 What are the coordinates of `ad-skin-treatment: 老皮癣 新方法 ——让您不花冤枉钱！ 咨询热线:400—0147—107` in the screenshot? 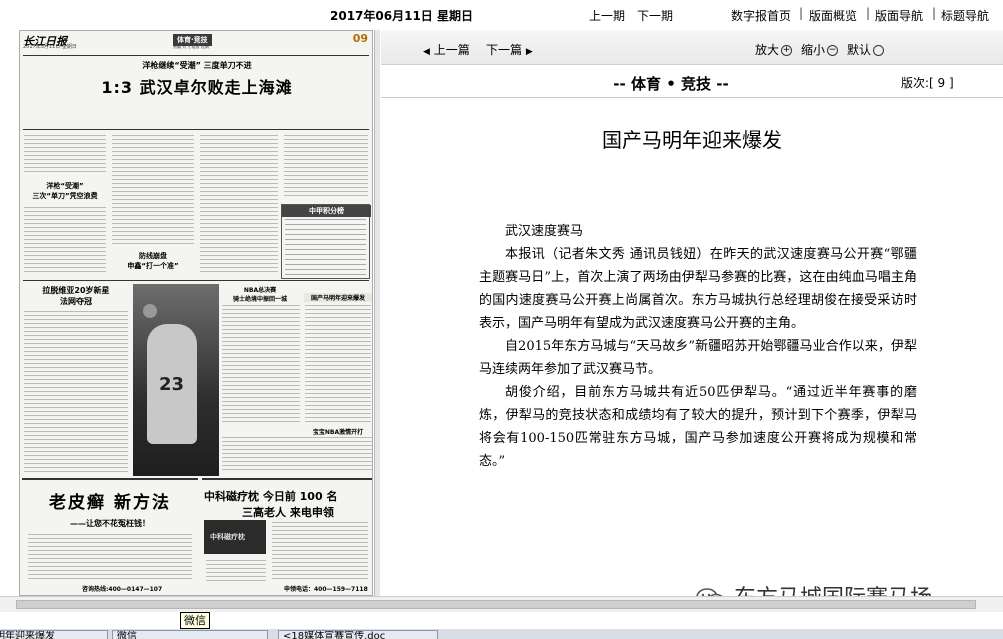 It's located at (110, 536).